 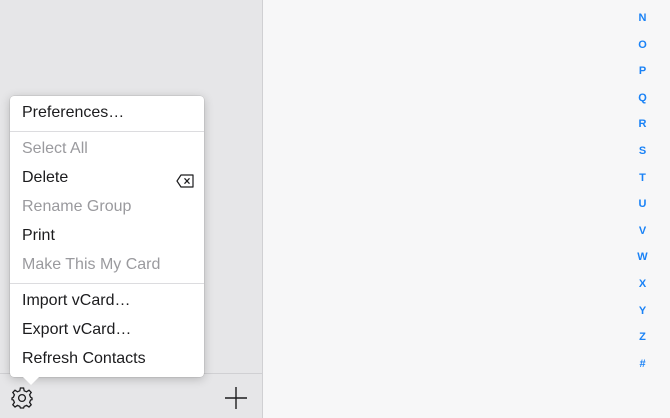 What do you see at coordinates (31, 380) in the screenshot?
I see `menu-pointer-arrow` at bounding box center [31, 380].